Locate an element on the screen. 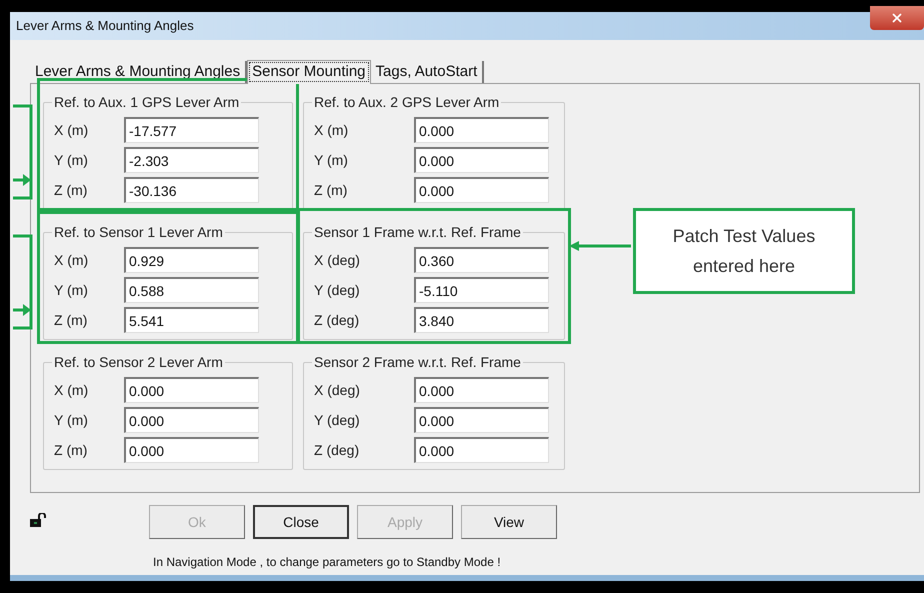 This screenshot has height=593, width=924. group-title: Ref. to Sensor 1 Lever Arm is located at coordinates (138, 232).